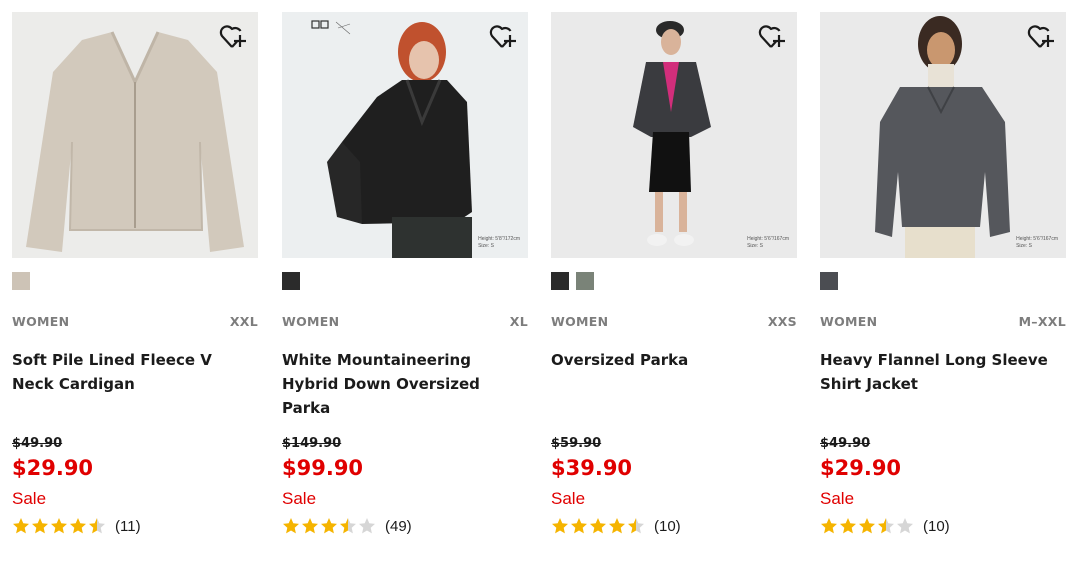 The image size is (1080, 575). I want to click on rating: (11), so click(76, 526).